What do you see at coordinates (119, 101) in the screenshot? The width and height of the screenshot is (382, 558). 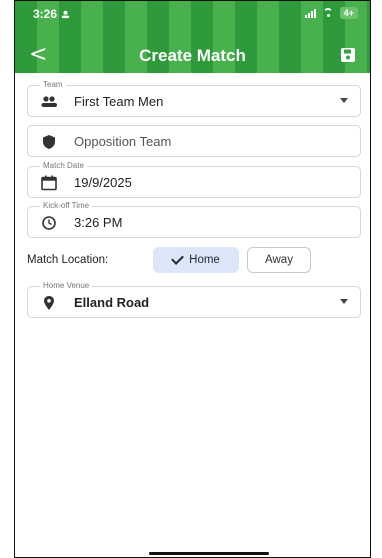 I see `team-value: First Team Men` at bounding box center [119, 101].